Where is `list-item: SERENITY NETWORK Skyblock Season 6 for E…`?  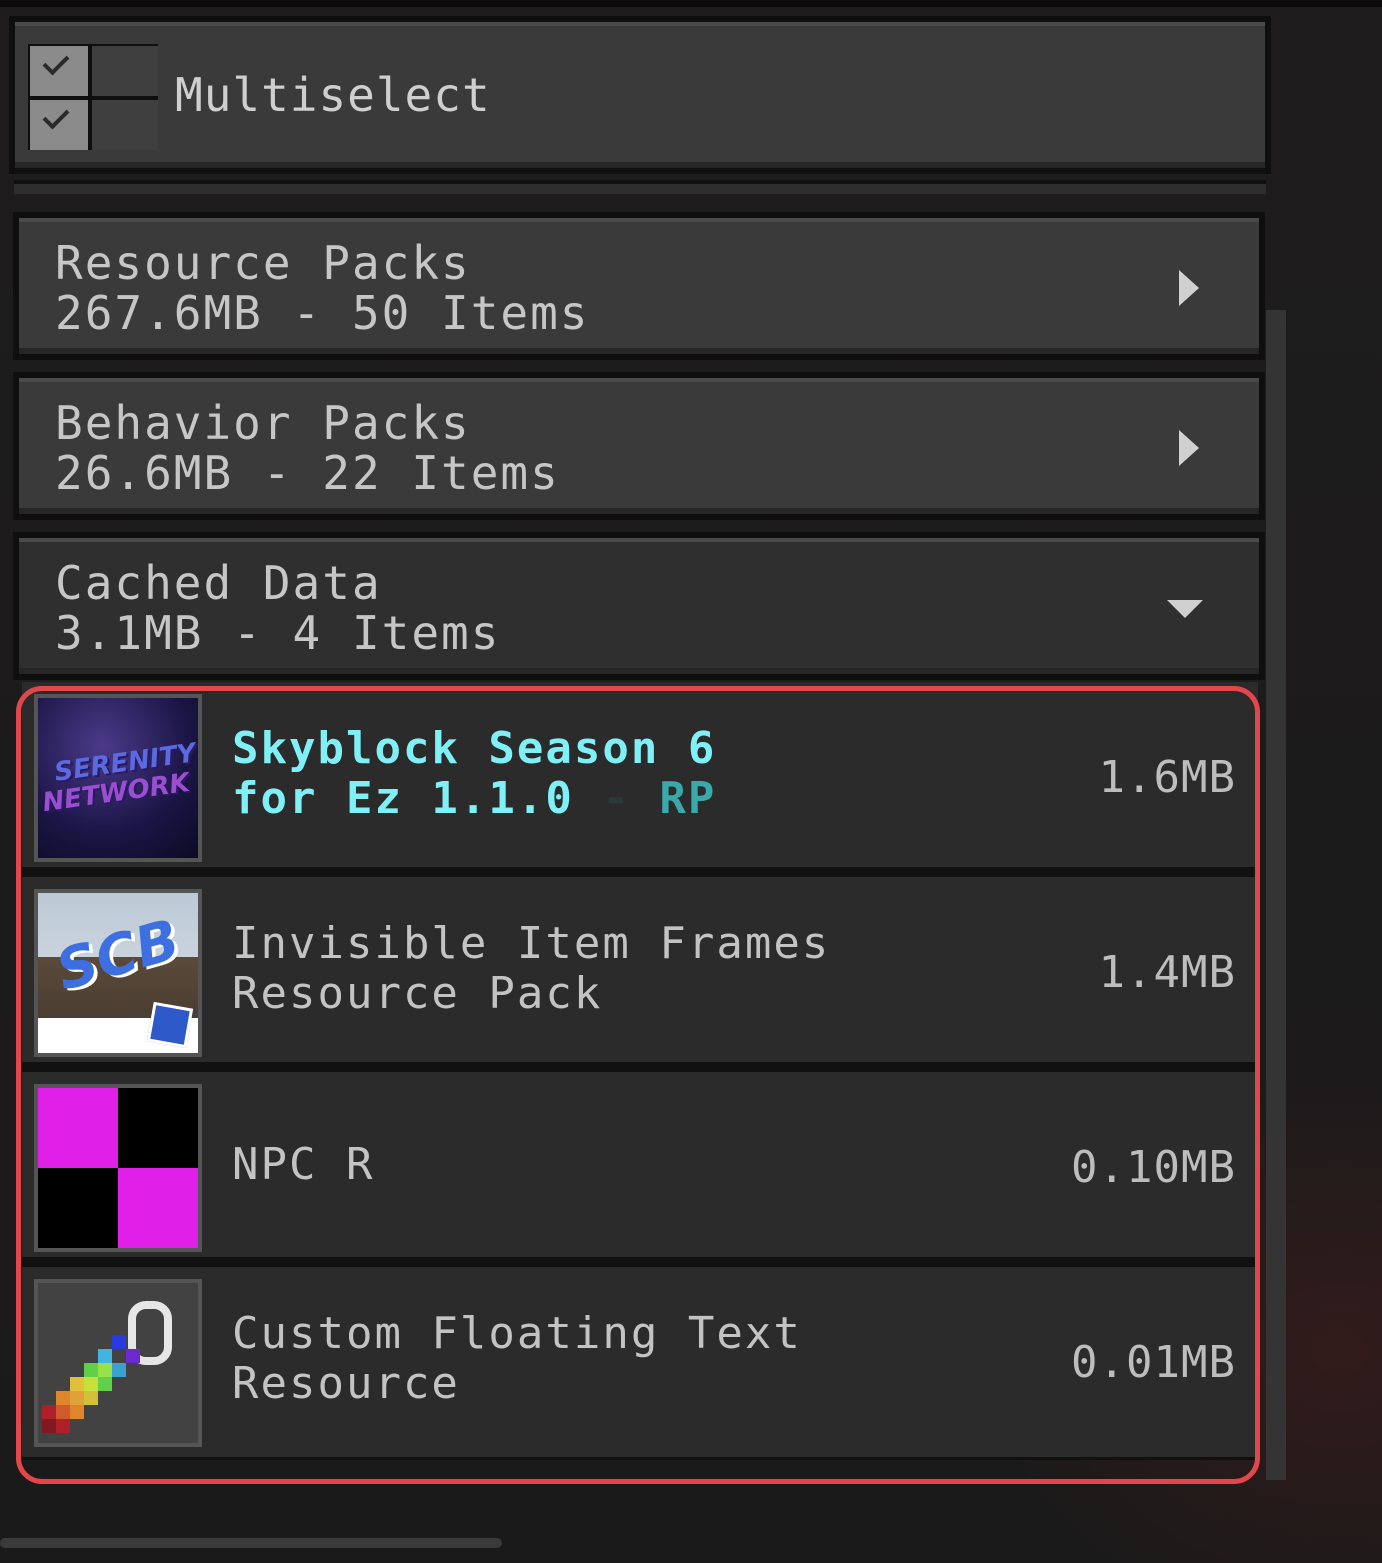
list-item: SERENITY NETWORK Skyblock Season 6 for E… is located at coordinates (640, 777).